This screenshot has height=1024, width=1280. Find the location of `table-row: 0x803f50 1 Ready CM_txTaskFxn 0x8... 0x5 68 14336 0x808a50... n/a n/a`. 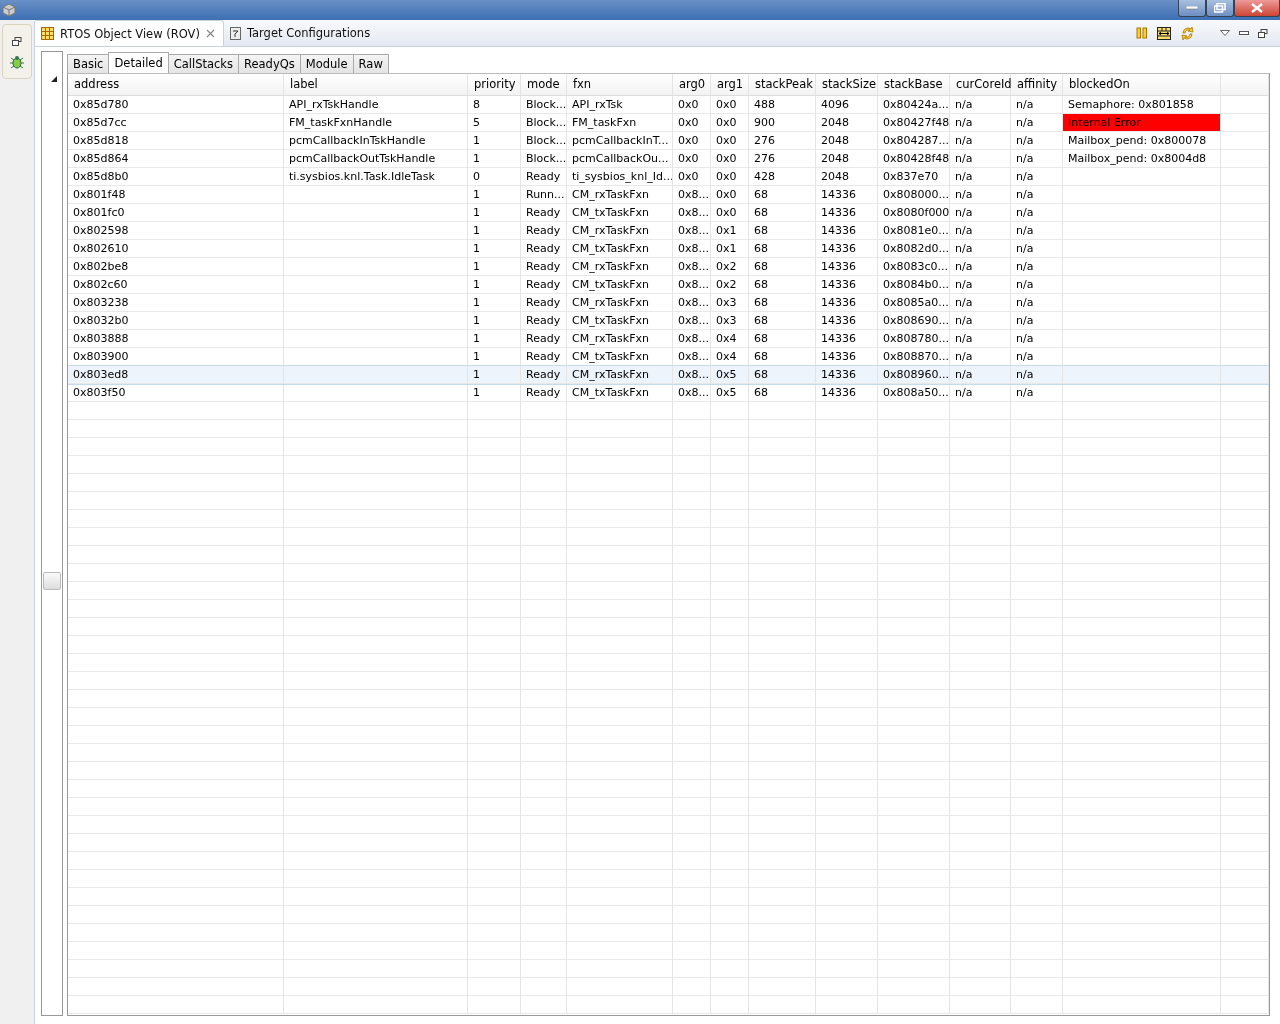

table-row: 0x803f50 1 Ready CM_txTaskFxn 0x8... 0x5 68 14336 0x808a50... n/a n/a is located at coordinates (668, 393).